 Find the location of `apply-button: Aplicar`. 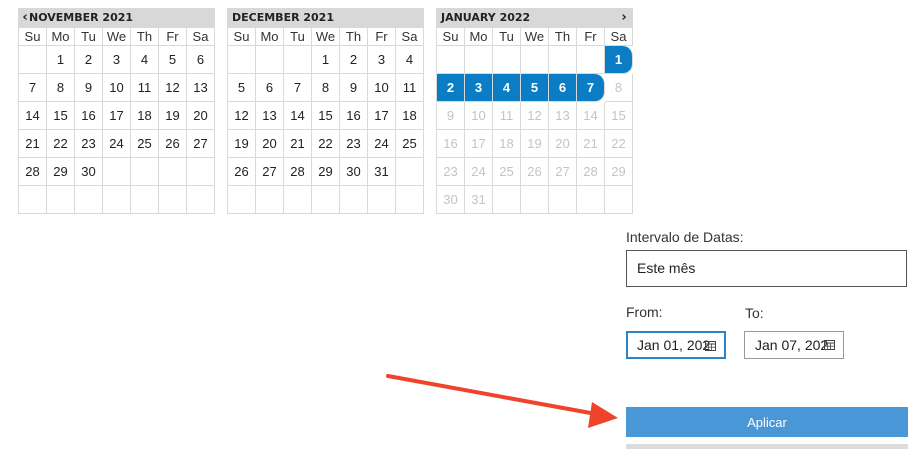

apply-button: Aplicar is located at coordinates (767, 422).